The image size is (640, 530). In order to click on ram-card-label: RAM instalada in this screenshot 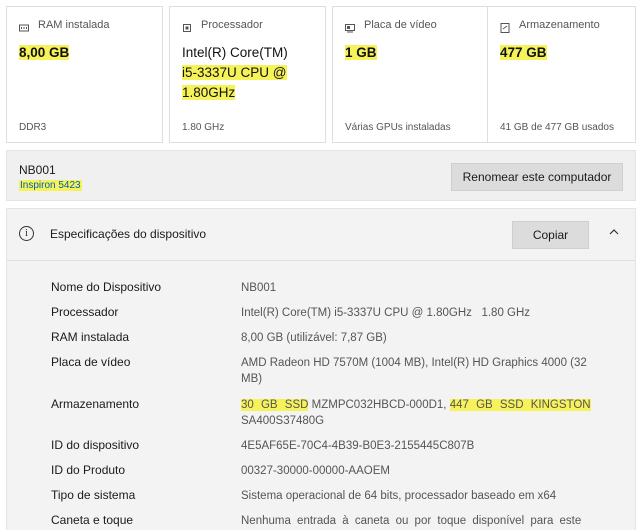, I will do `click(74, 25)`.